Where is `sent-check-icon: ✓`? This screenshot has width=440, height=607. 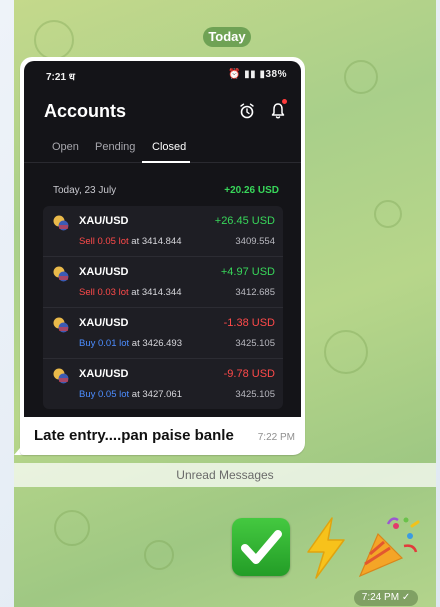
sent-check-icon: ✓ is located at coordinates (406, 597).